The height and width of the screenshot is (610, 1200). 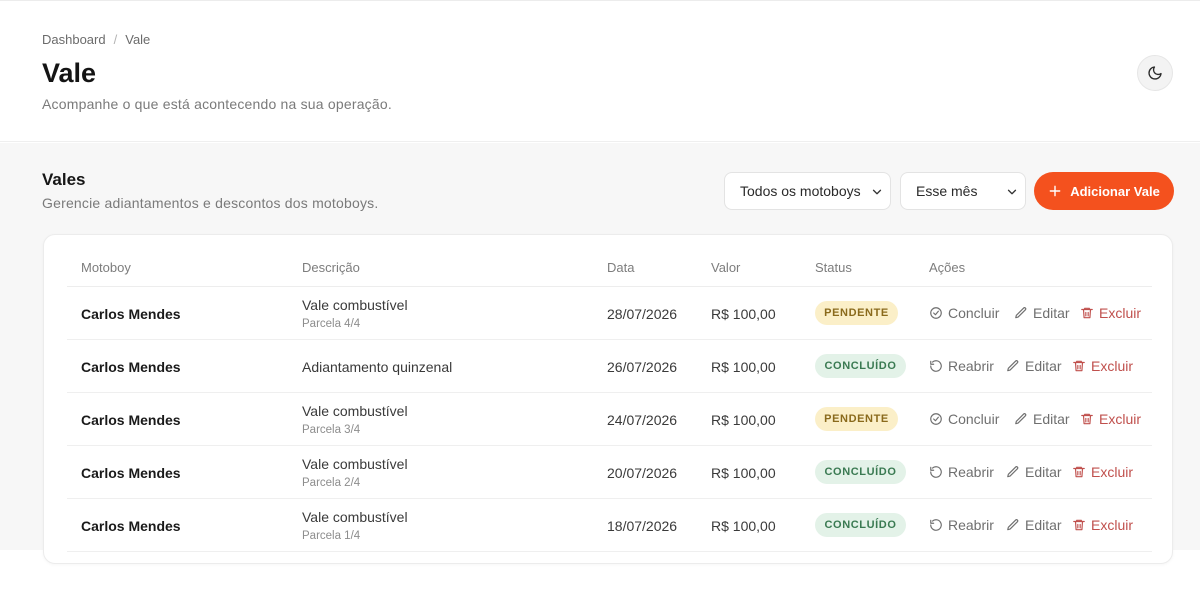 What do you see at coordinates (331, 430) in the screenshot?
I see `installment: Parcela 3/4` at bounding box center [331, 430].